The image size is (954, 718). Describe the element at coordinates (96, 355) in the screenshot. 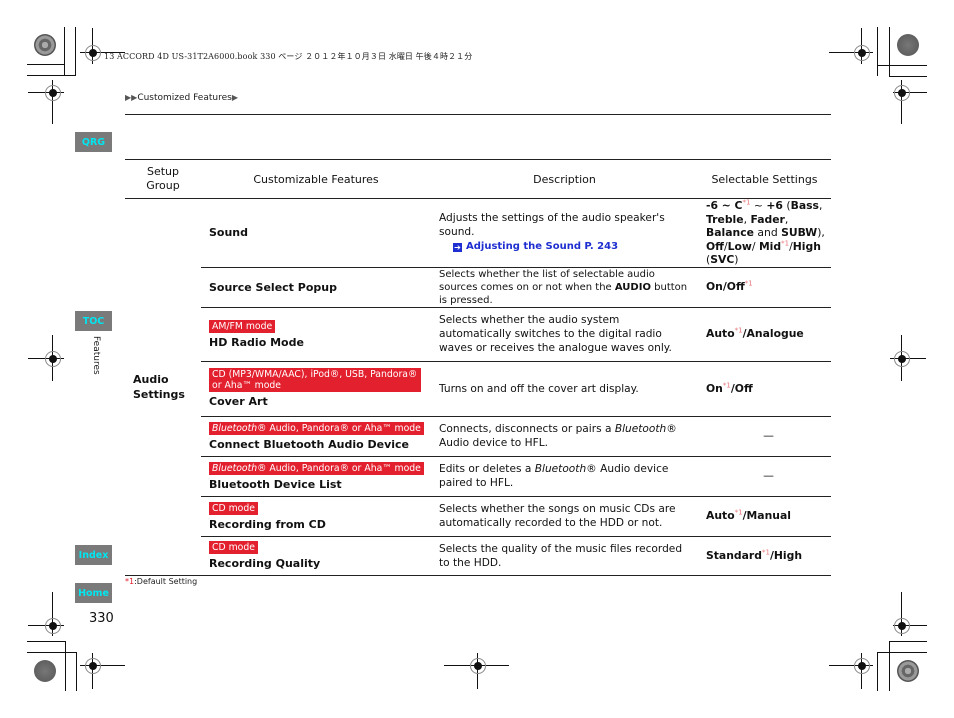

I see `section-label: Features` at that location.